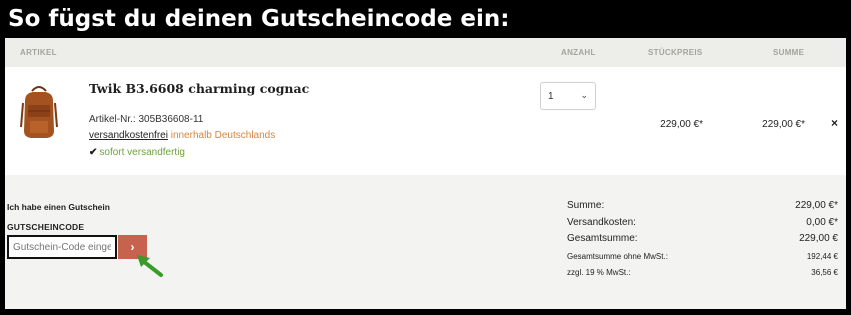 The image size is (851, 315). Describe the element at coordinates (816, 205) in the screenshot. I see `totals-value: 229,00 €*` at that location.